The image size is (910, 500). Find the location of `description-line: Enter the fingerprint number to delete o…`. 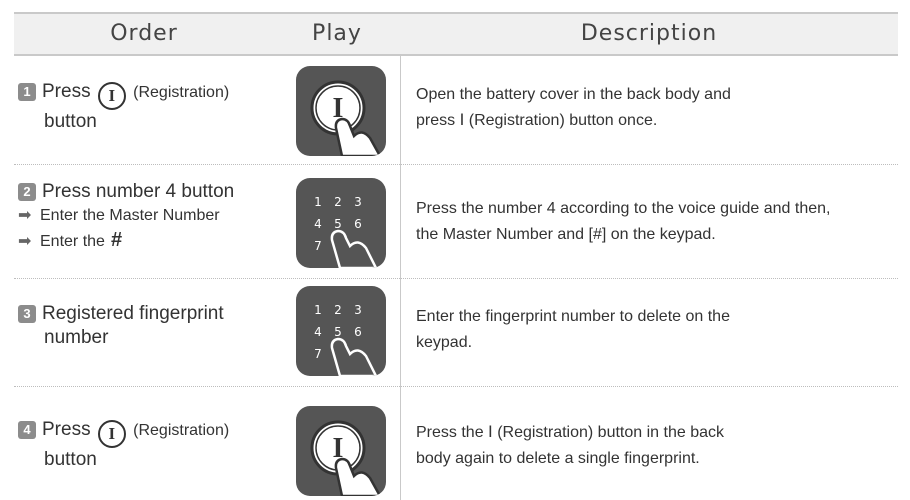

description-line: Enter the fingerprint number to delete o… is located at coordinates (573, 316).